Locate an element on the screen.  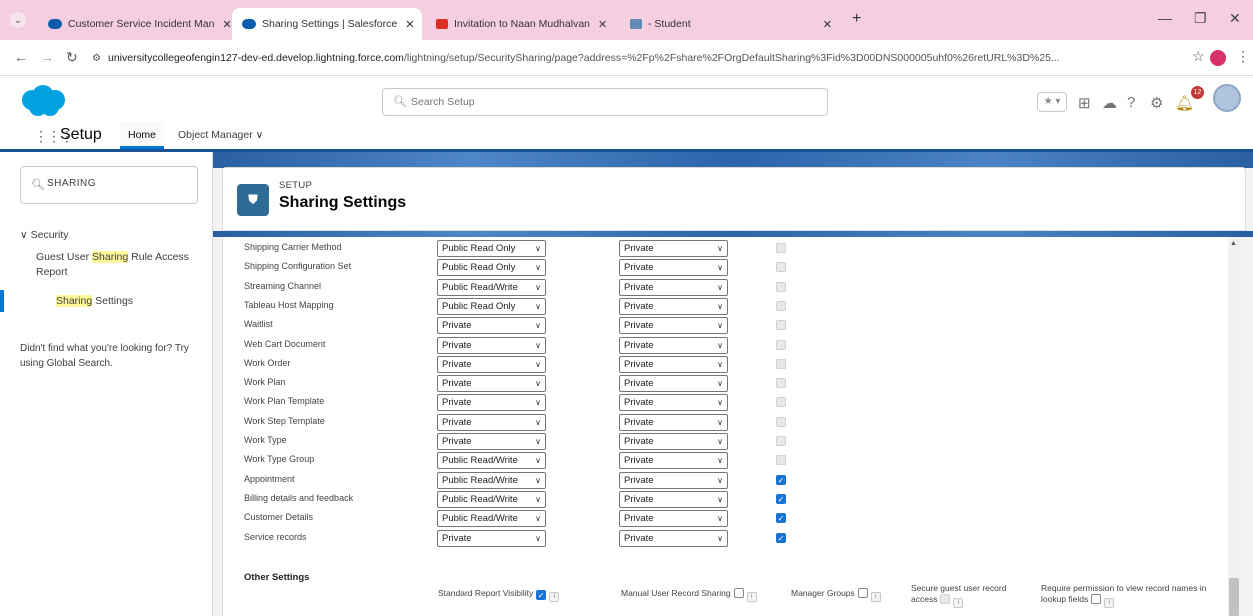
nav-tab-object-manager: Object Manager ∨ is located at coordinates (220, 135).